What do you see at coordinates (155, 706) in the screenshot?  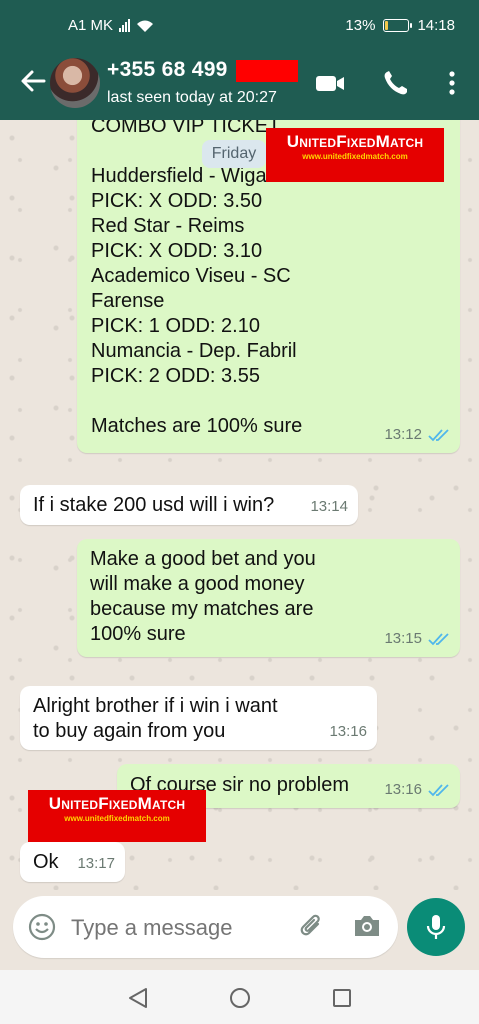 I see `message-line: Alright brother if i win i want` at bounding box center [155, 706].